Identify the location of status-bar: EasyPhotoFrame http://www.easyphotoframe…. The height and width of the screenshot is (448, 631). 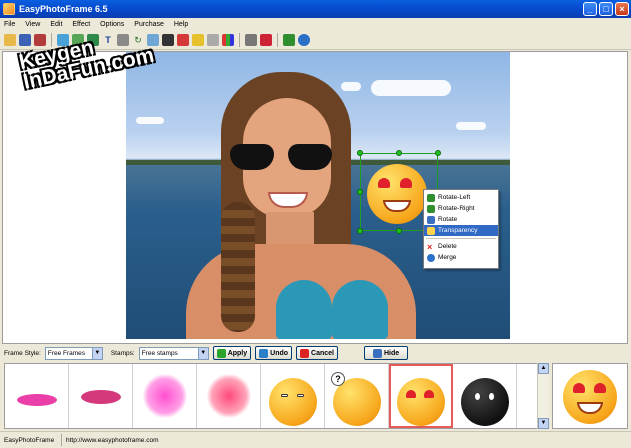
(315, 439).